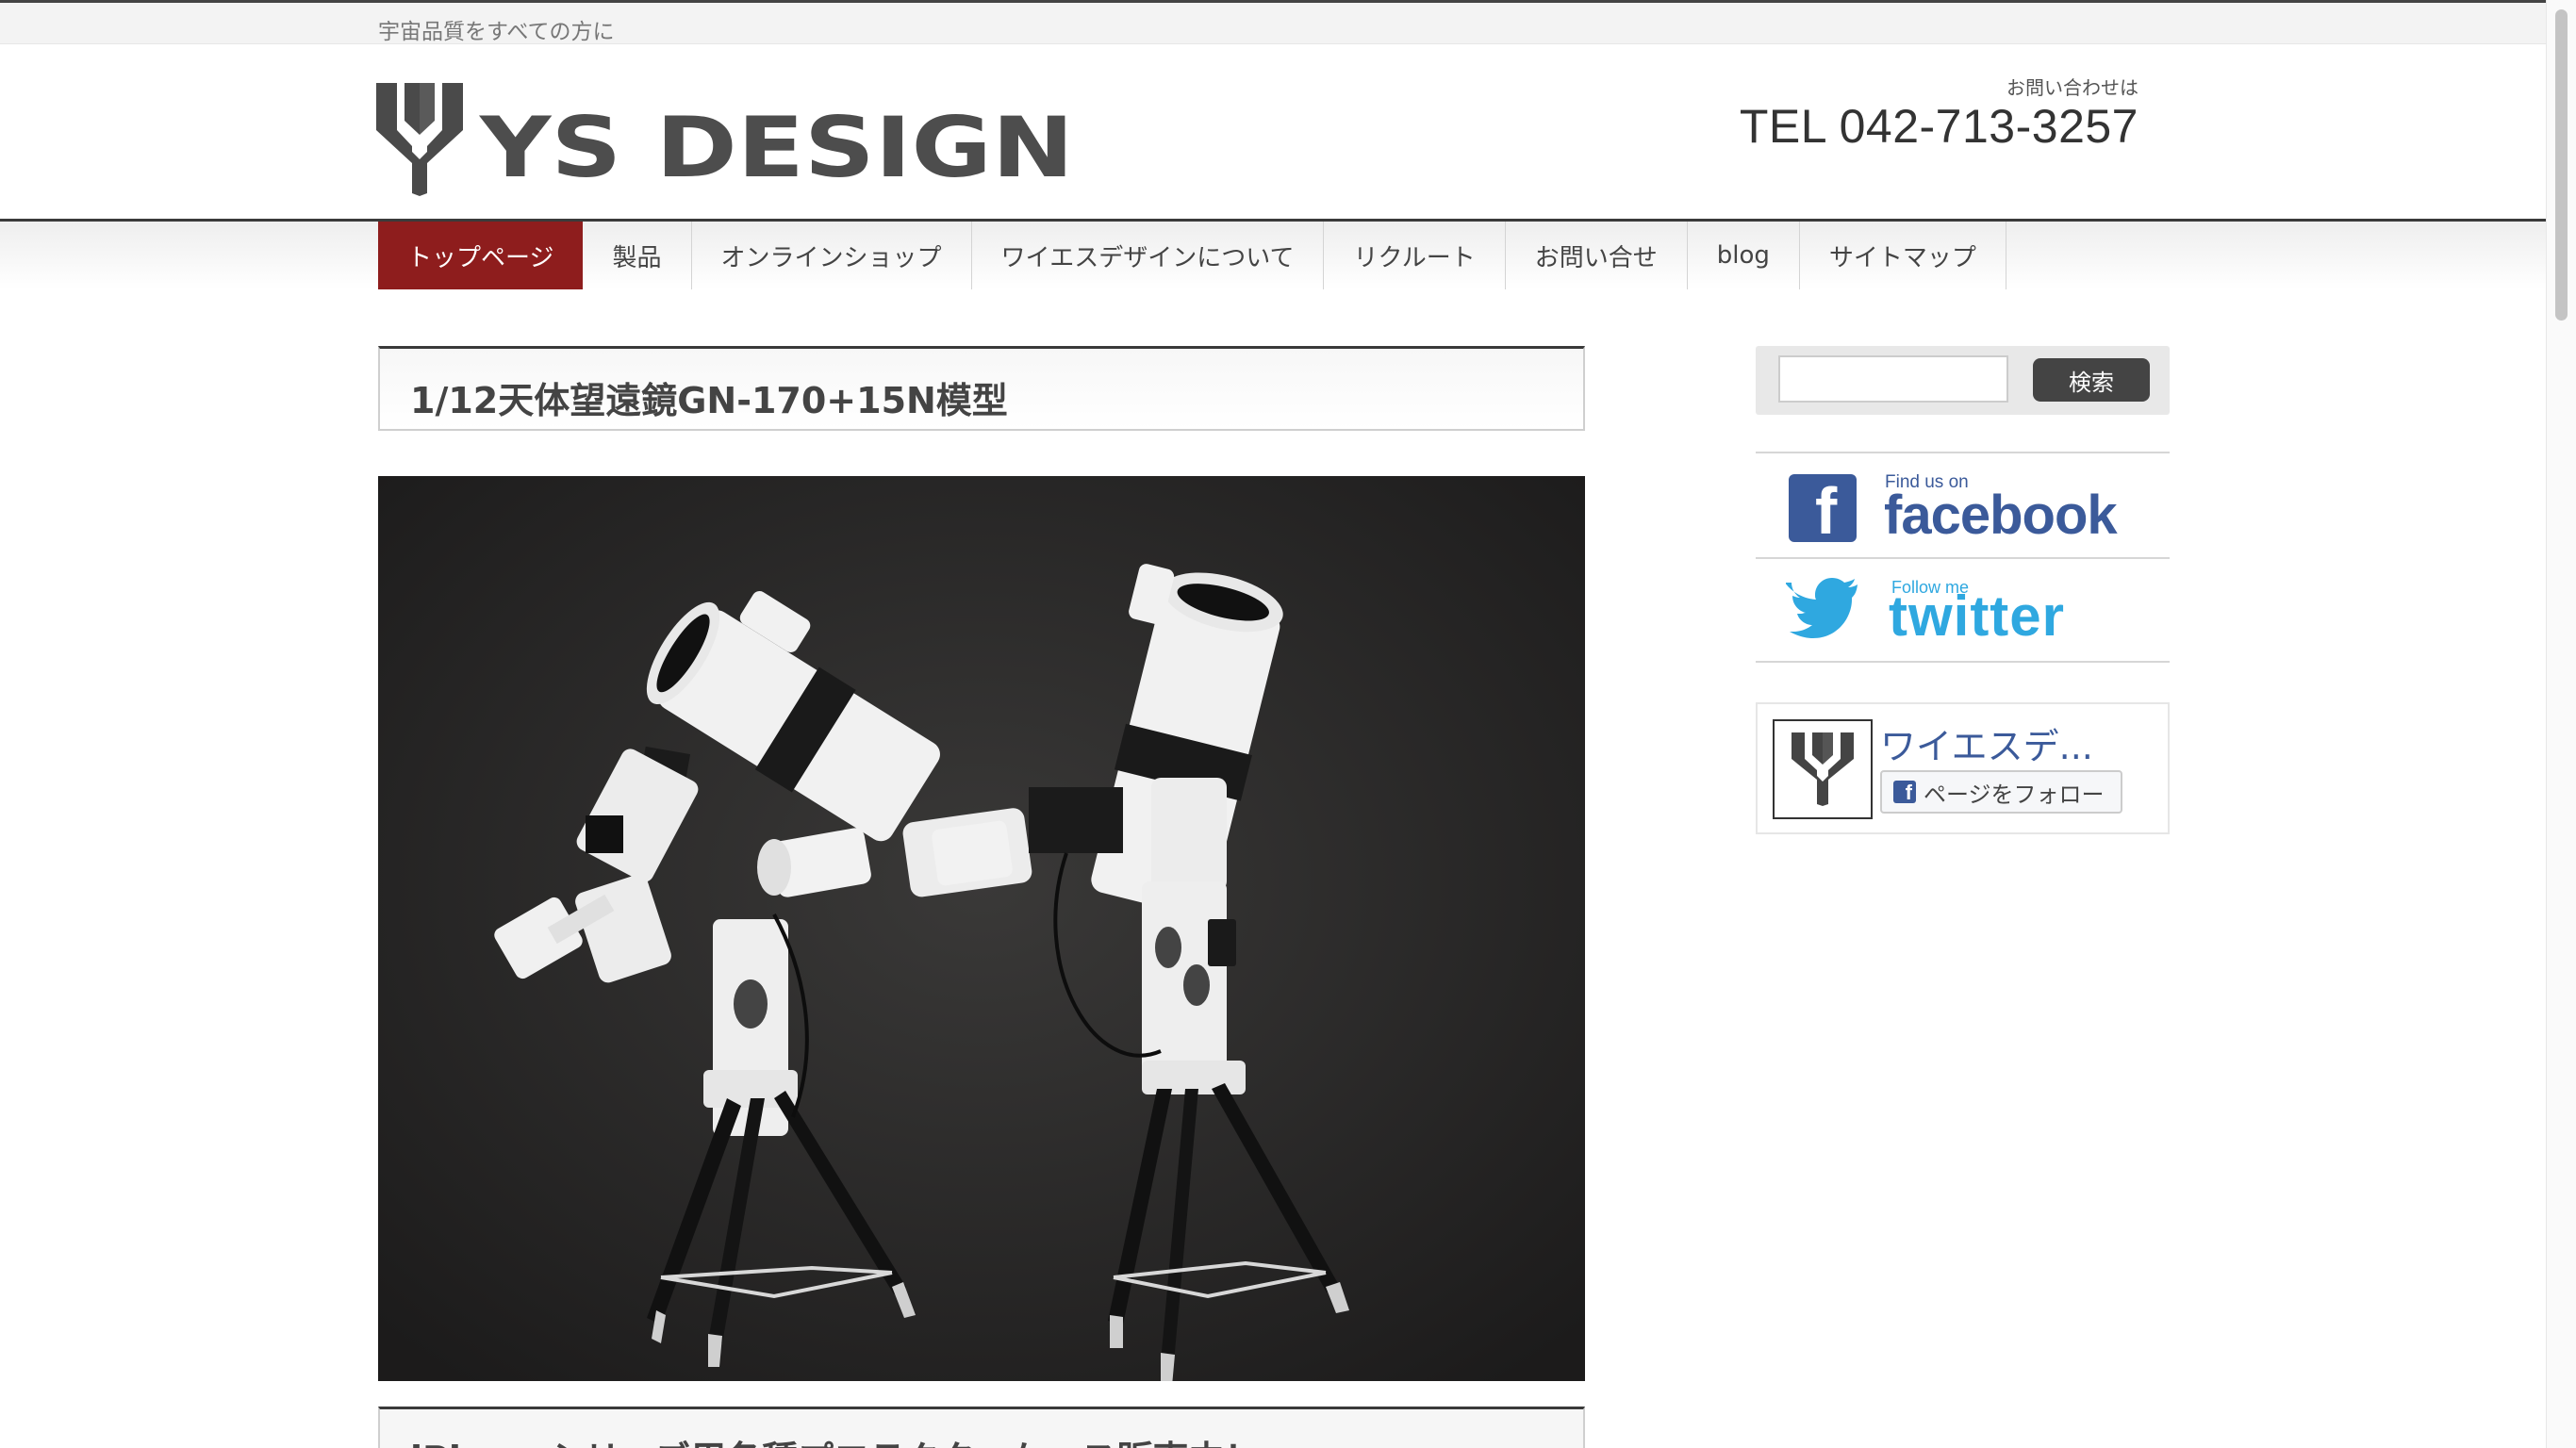 The image size is (2576, 1448). I want to click on nav-item-contact: お問い合せ, so click(1597, 255).